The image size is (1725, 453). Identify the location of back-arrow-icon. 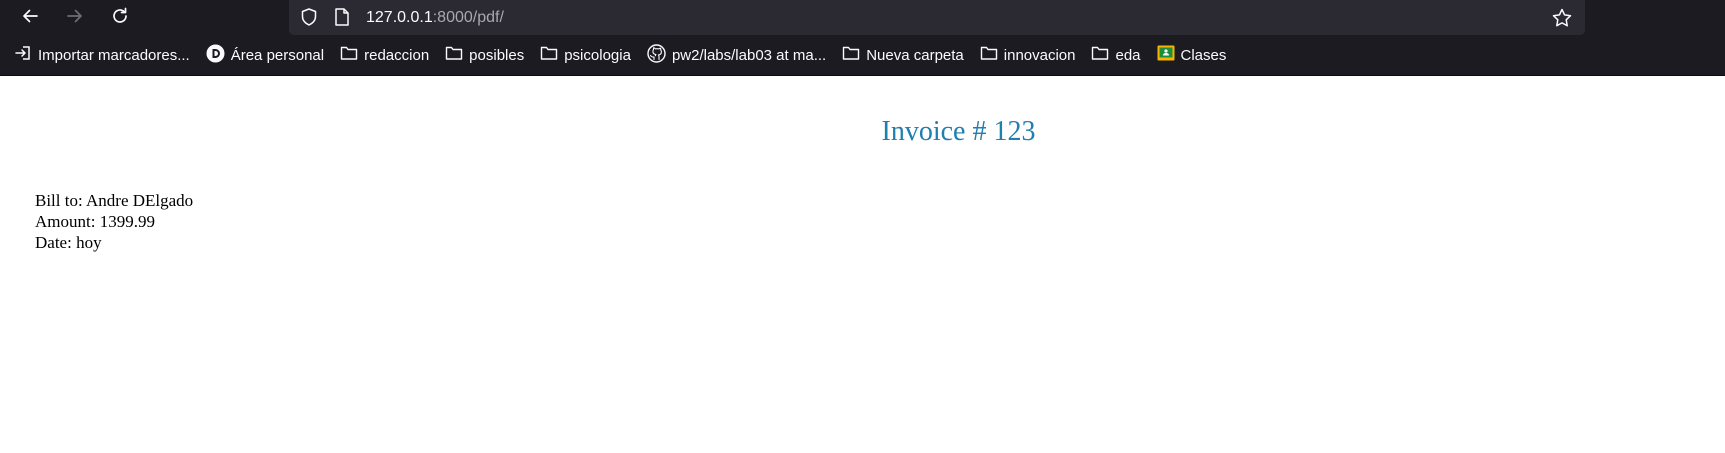
(30, 18).